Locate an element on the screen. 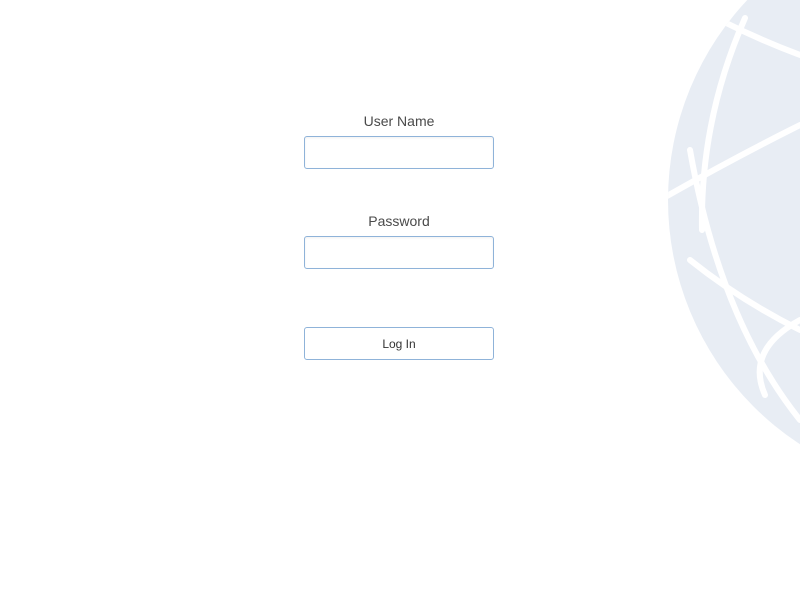  username-label: User Name is located at coordinates (399, 121).